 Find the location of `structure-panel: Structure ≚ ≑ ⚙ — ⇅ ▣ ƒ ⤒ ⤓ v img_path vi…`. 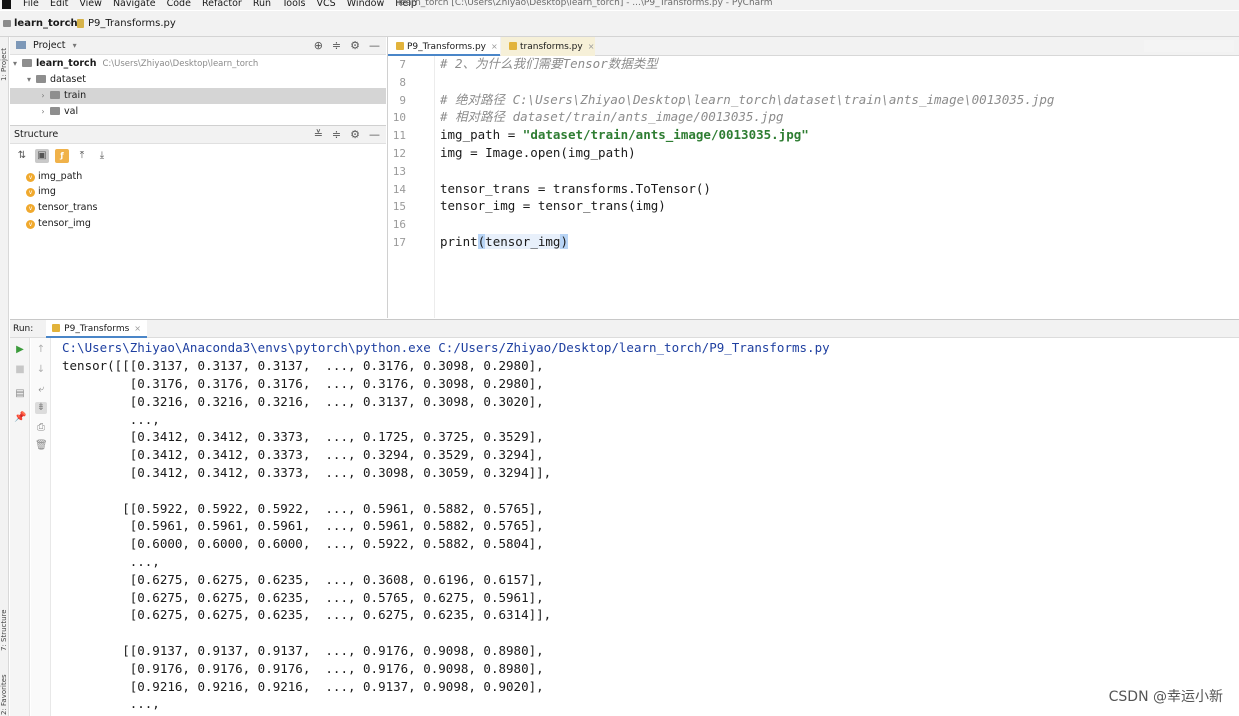

structure-panel: Structure ≚ ≑ ⚙ — ⇅ ▣ ƒ ⤒ ⤓ v img_path vi… is located at coordinates (198, 221).